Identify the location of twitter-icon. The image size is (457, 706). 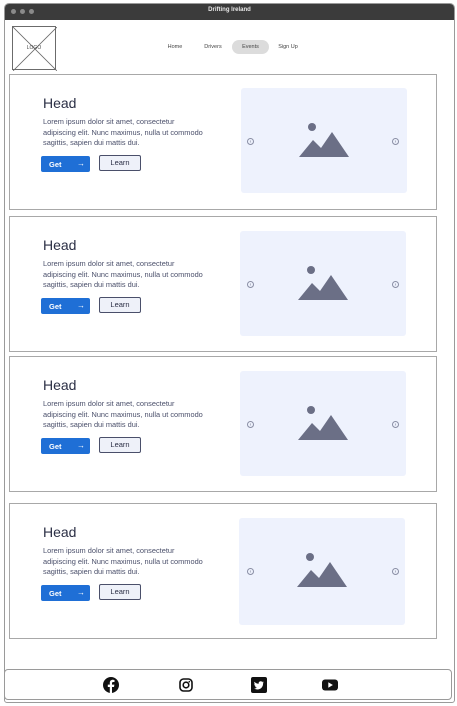
(259, 685).